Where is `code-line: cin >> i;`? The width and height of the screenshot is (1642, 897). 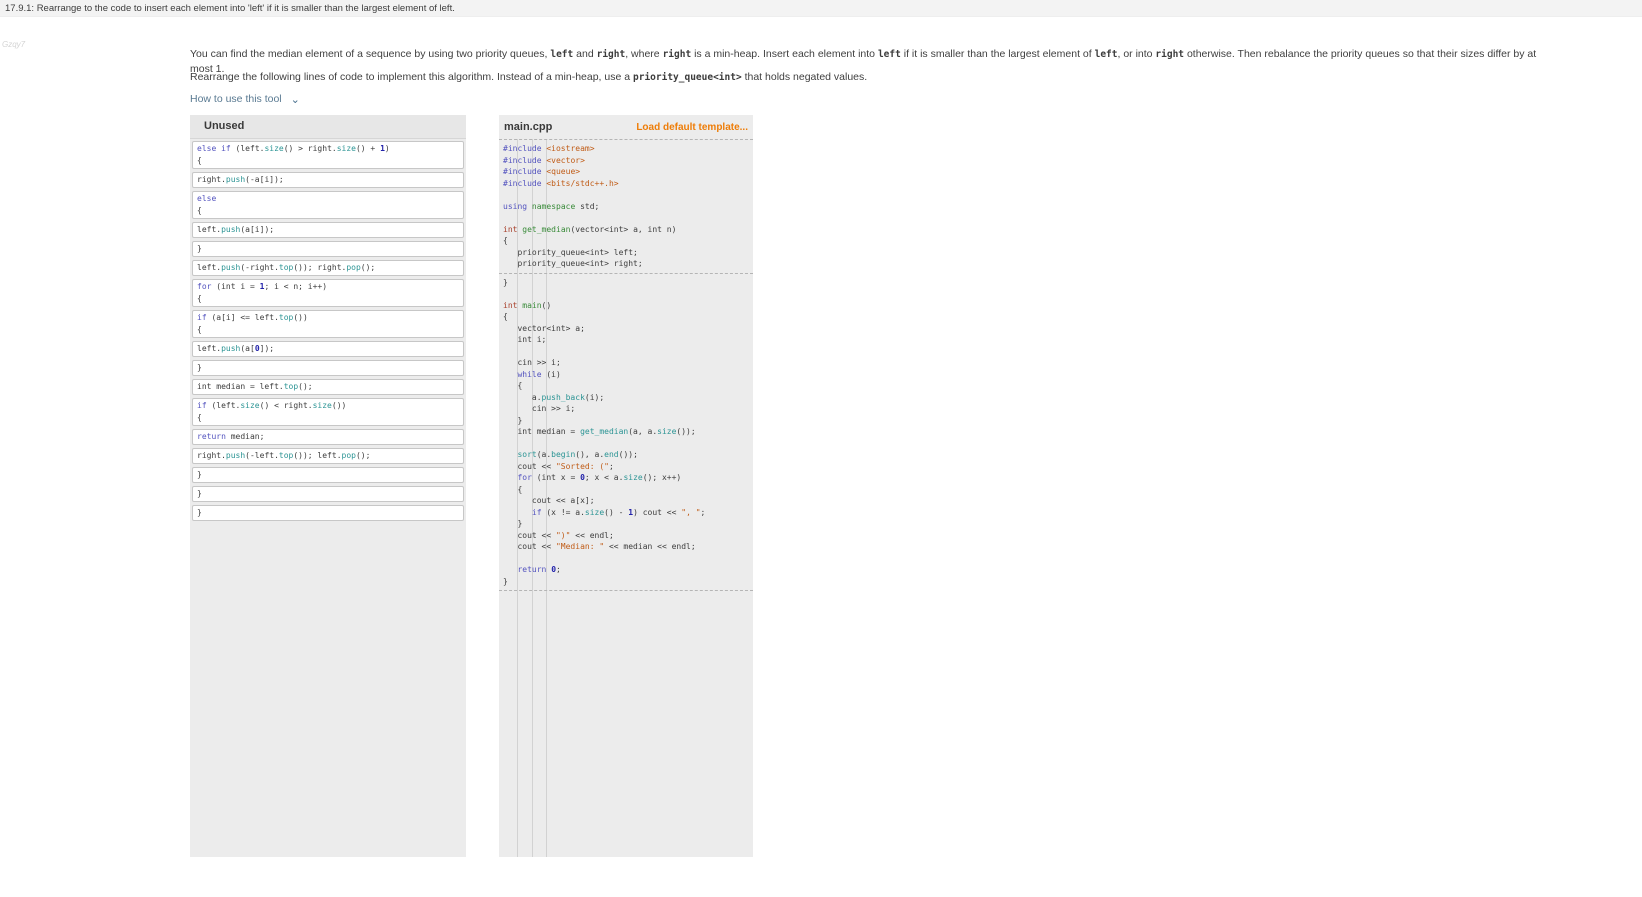
code-line: cin >> i; is located at coordinates (532, 362).